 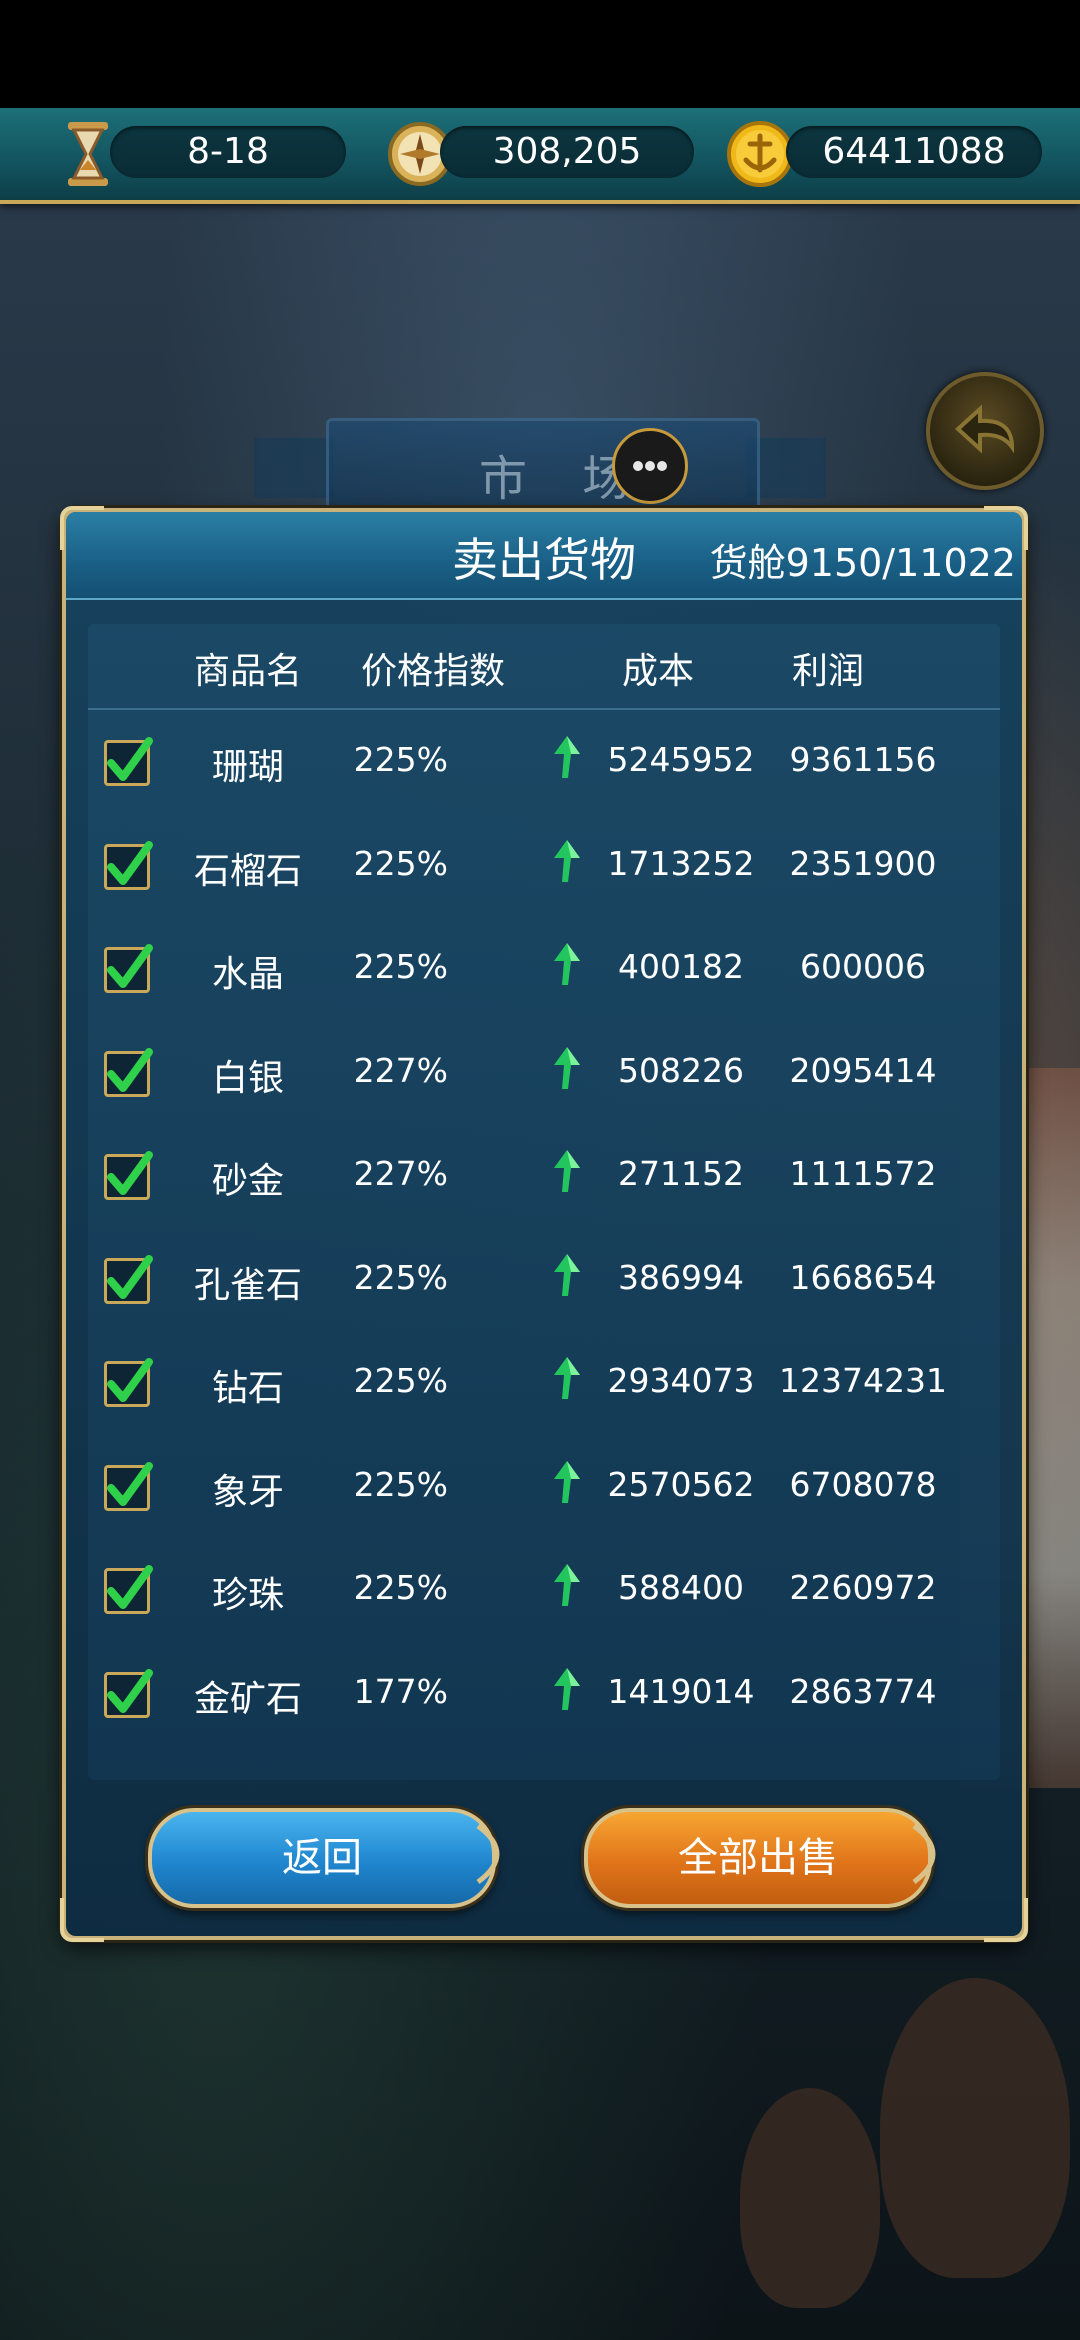 What do you see at coordinates (544, 1283) in the screenshot?
I see `table-row: 孔雀石 225% 386994 1668654` at bounding box center [544, 1283].